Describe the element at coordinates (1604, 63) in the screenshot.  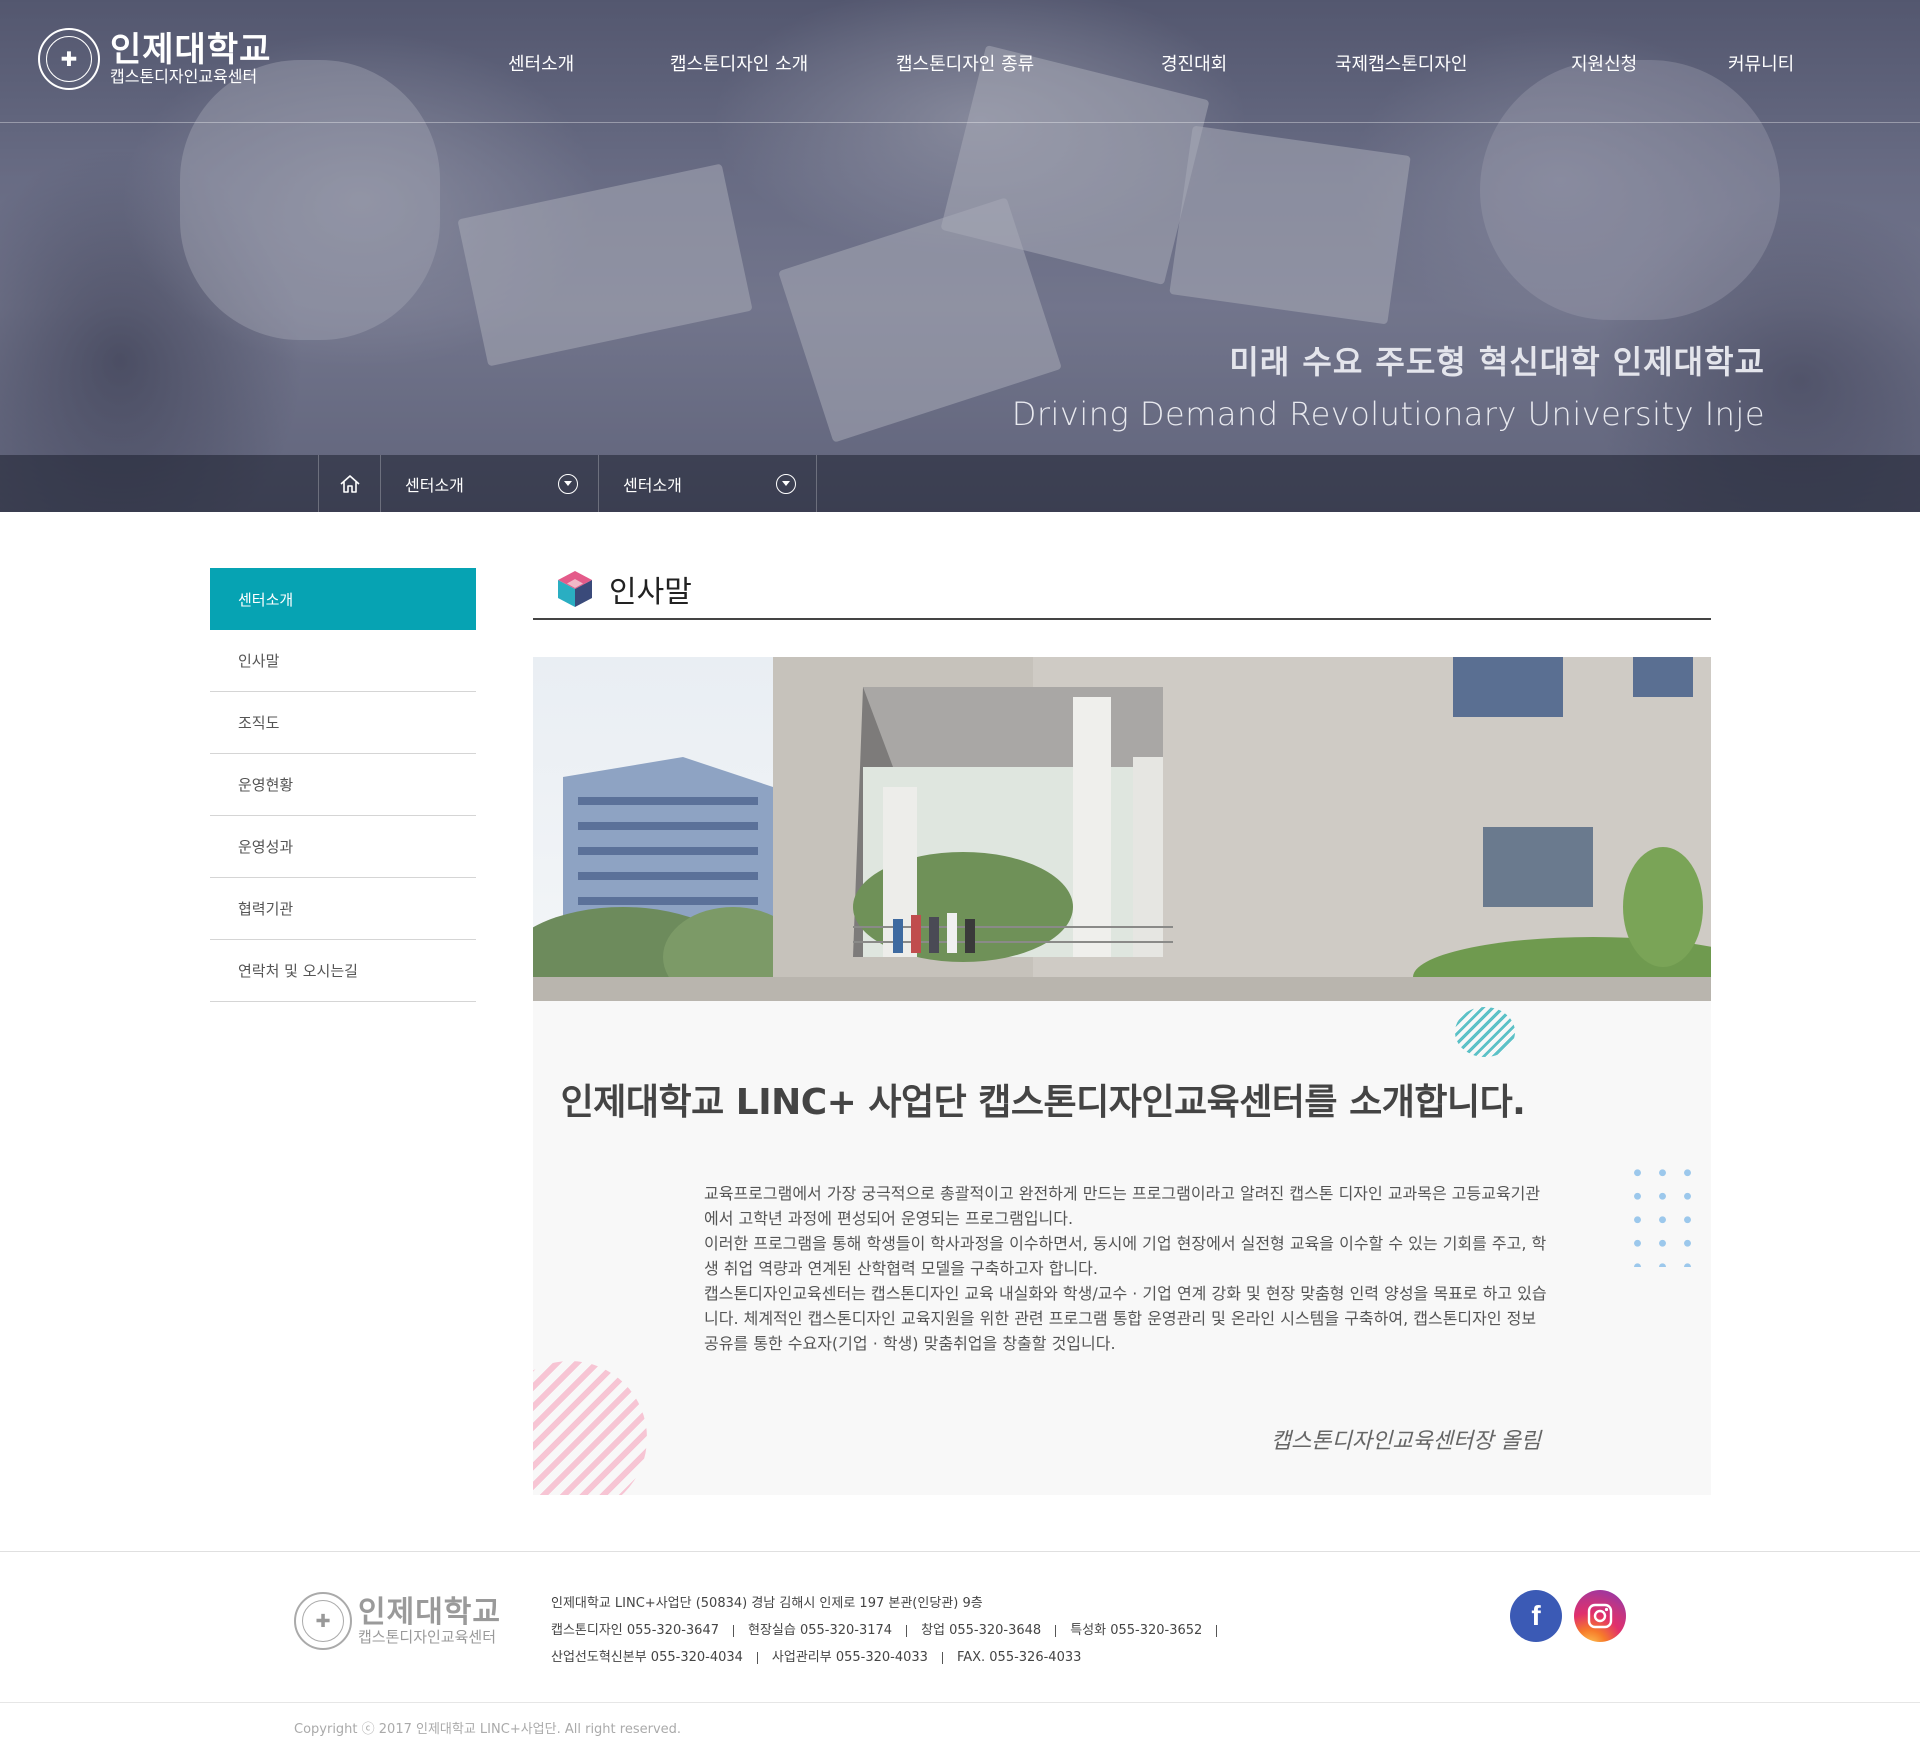
I see `nav-item-apply: 지원신청` at that location.